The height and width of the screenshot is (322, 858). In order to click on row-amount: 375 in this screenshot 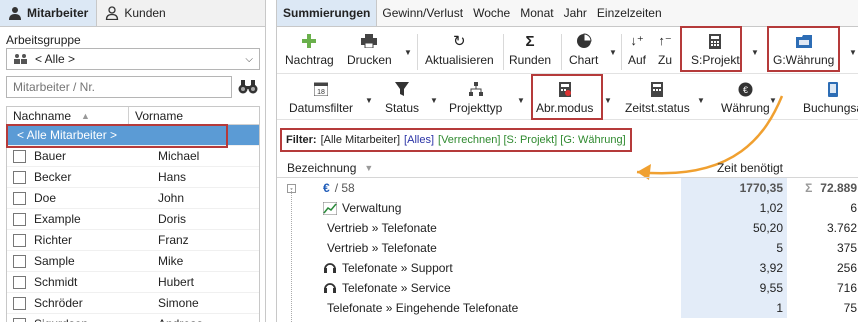, I will do `click(846, 248)`.